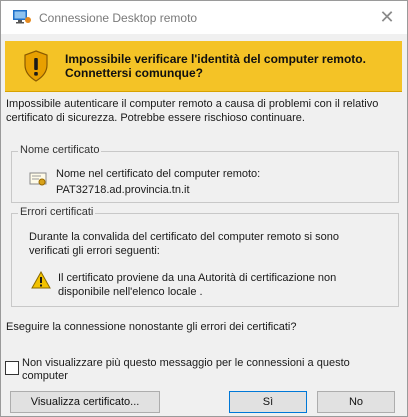  What do you see at coordinates (134, 73) in the screenshot?
I see `banner-line-2: Connettersi comunque?` at bounding box center [134, 73].